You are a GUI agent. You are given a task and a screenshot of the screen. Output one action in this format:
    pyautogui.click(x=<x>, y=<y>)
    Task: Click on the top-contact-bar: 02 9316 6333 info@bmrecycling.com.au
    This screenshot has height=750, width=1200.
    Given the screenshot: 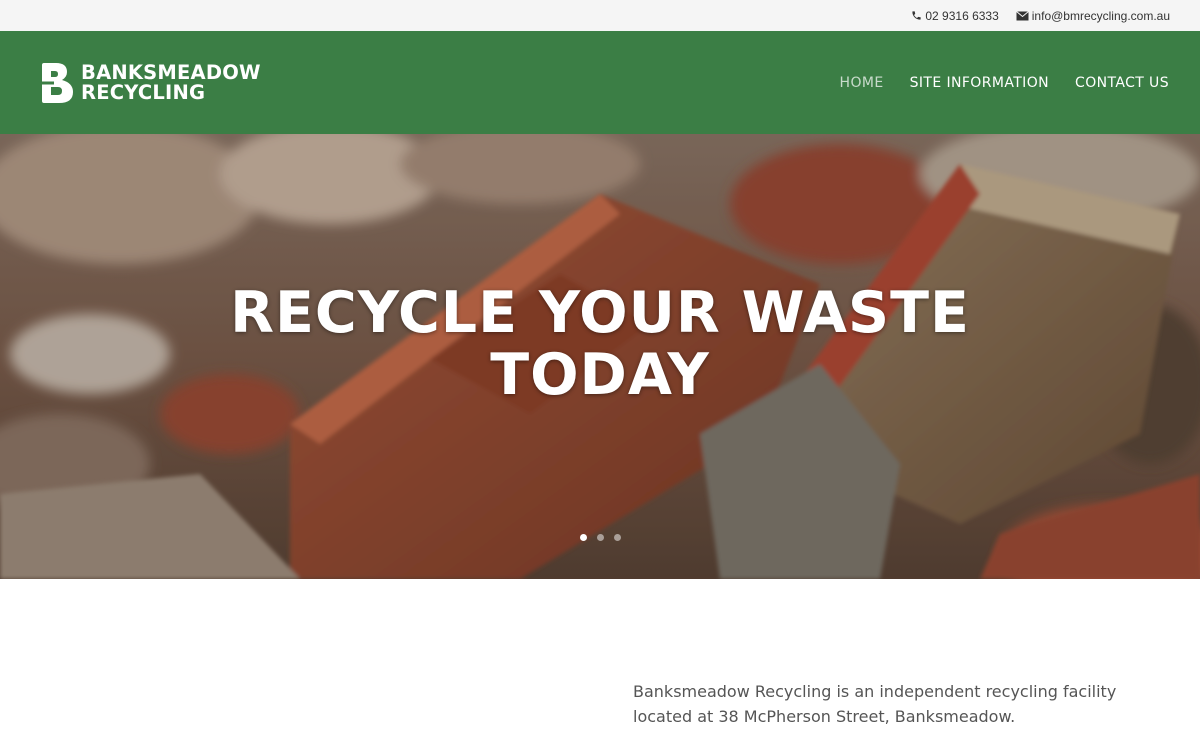 What is the action you would take?
    pyautogui.click(x=600, y=15)
    